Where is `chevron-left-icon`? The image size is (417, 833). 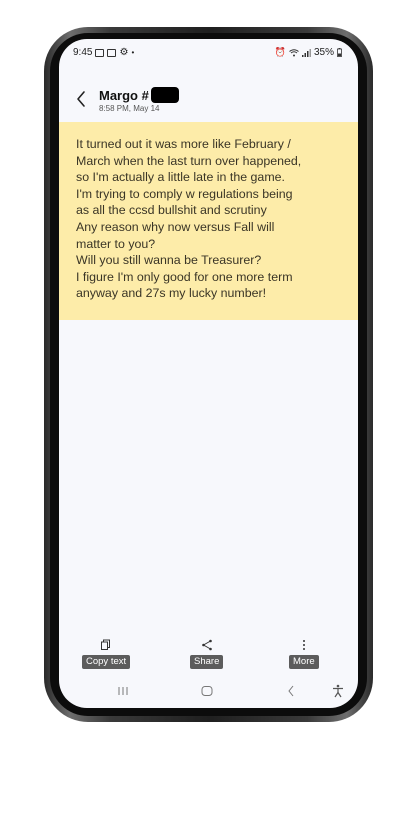 chevron-left-icon is located at coordinates (81, 99).